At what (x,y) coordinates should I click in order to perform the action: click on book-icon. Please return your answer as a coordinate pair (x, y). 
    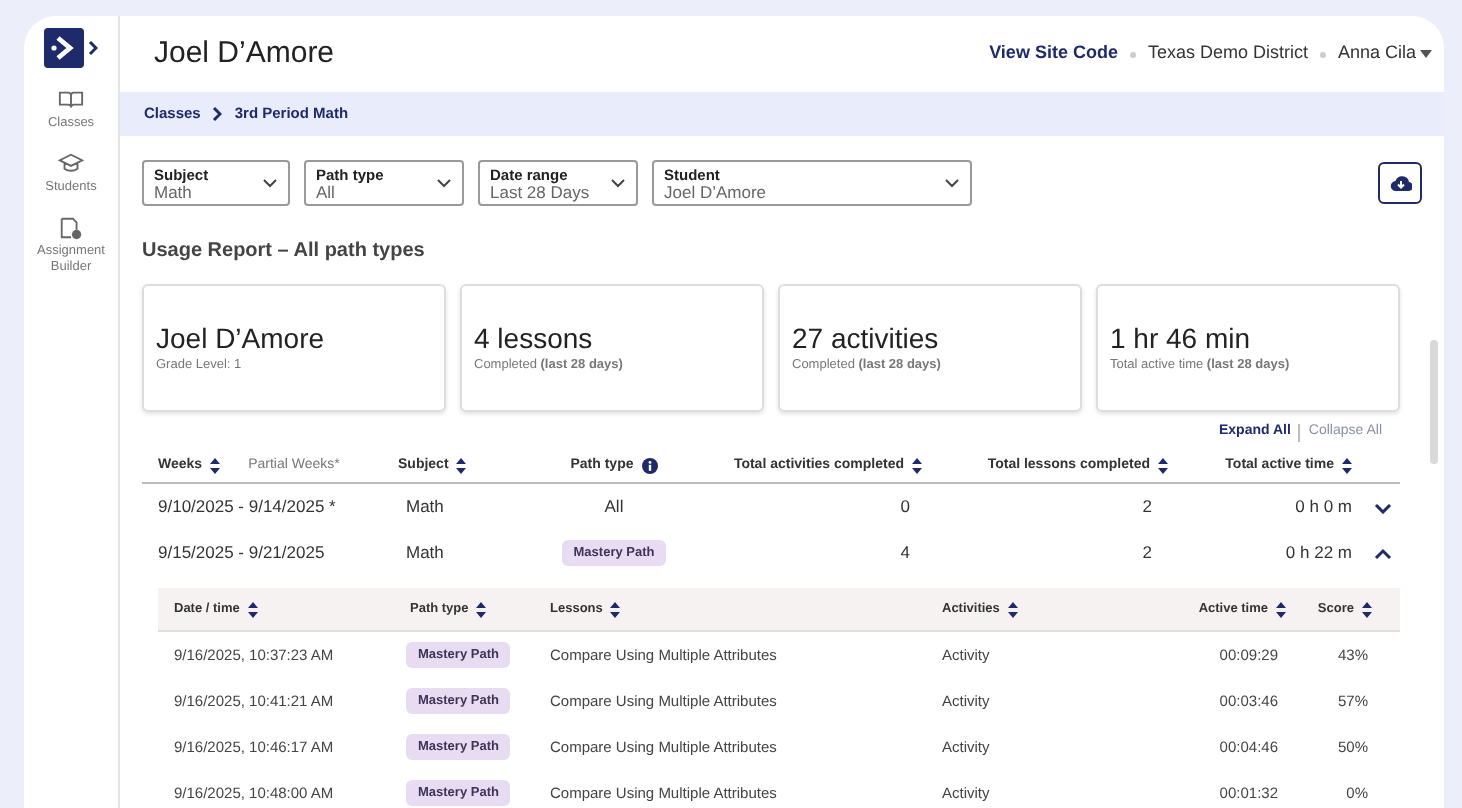
    Looking at the image, I should click on (71, 100).